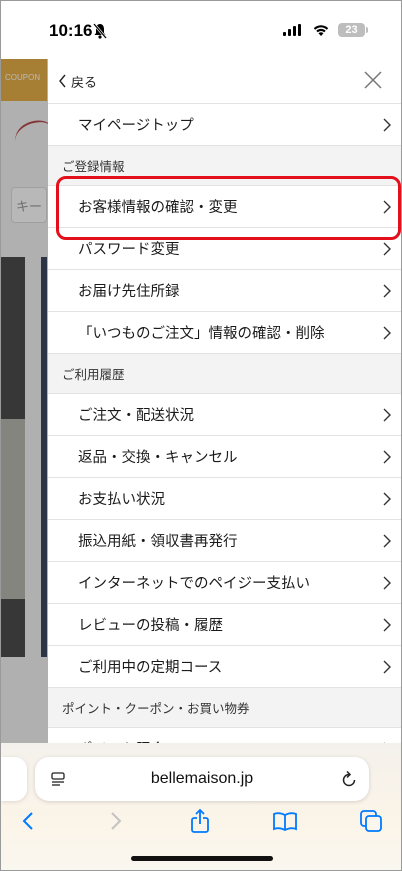 The height and width of the screenshot is (871, 402). I want to click on menu-item-label: レビューの投稿・履歴, so click(150, 626).